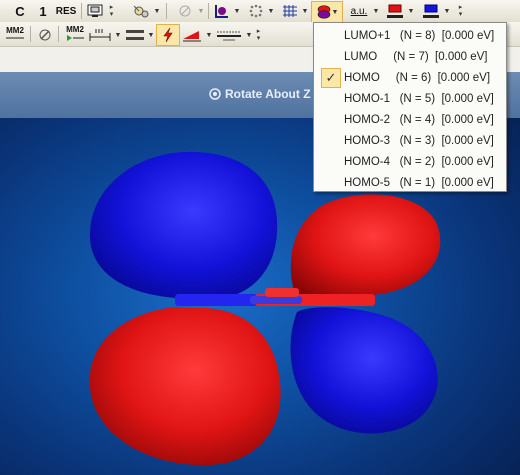 The image size is (520, 475). Describe the element at coordinates (416, 56) in the screenshot. I see `menu-item-label: LUMO (N = 7) [0.000 eV]` at that location.